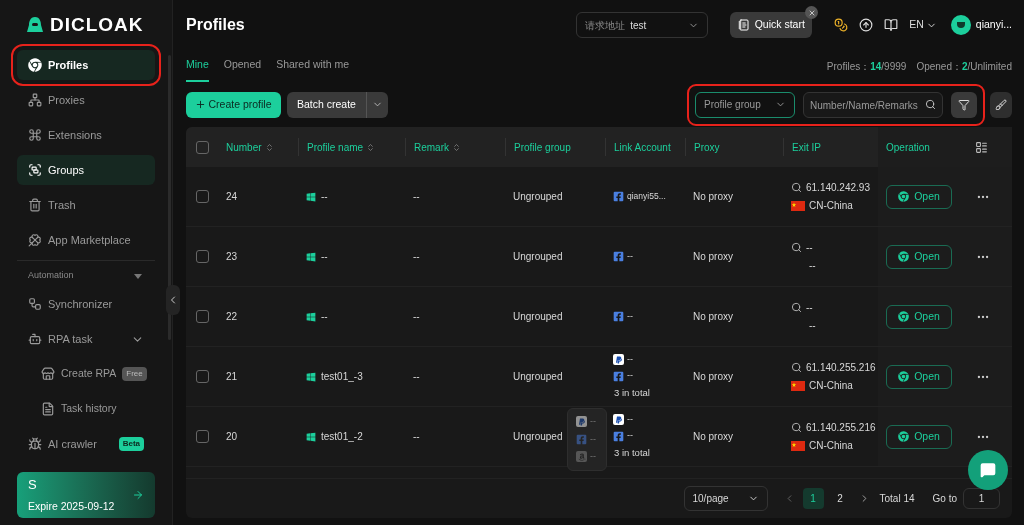  Describe the element at coordinates (86, 409) in the screenshot. I see `sidebar-subitem: Task history` at that location.